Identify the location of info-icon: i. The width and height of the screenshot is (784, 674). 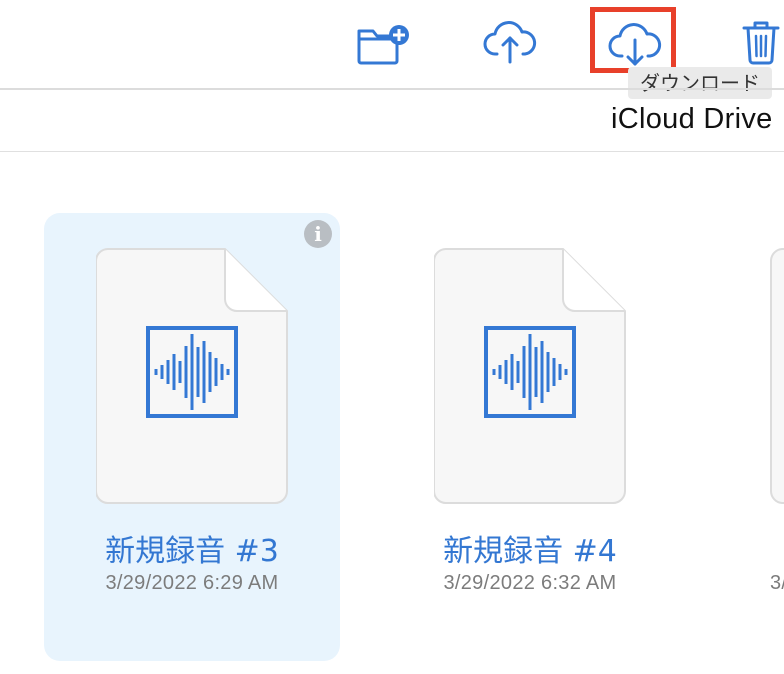
(318, 234).